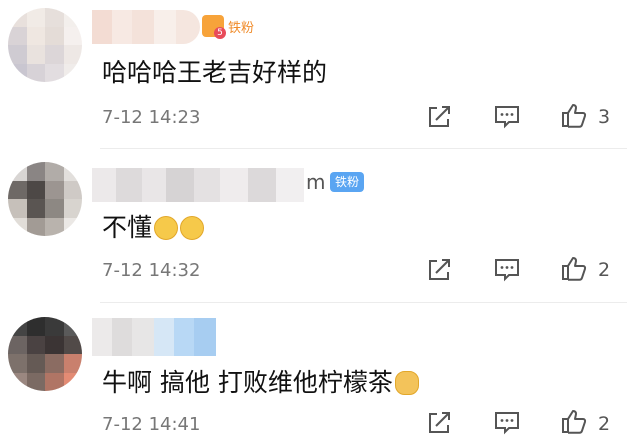 The image size is (627, 438). Describe the element at coordinates (406, 383) in the screenshot. I see `doge-emoji` at that location.